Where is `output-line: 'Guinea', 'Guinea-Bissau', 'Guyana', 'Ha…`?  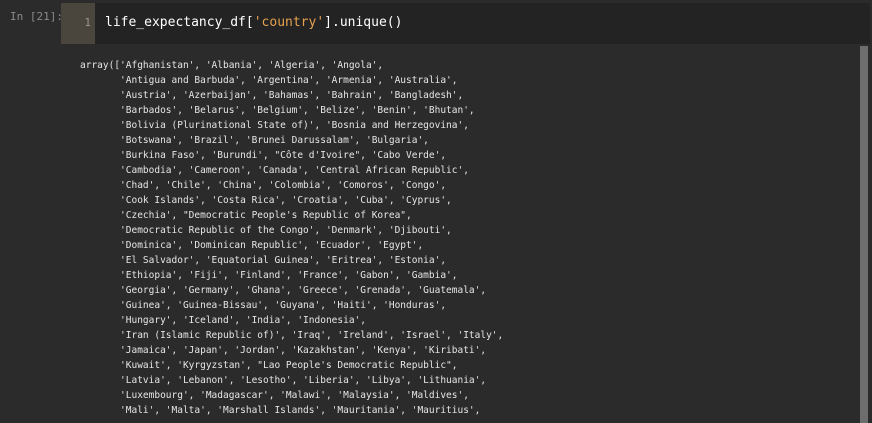 output-line: 'Guinea', 'Guinea-Bissau', 'Guyana', 'Ha… is located at coordinates (263, 305).